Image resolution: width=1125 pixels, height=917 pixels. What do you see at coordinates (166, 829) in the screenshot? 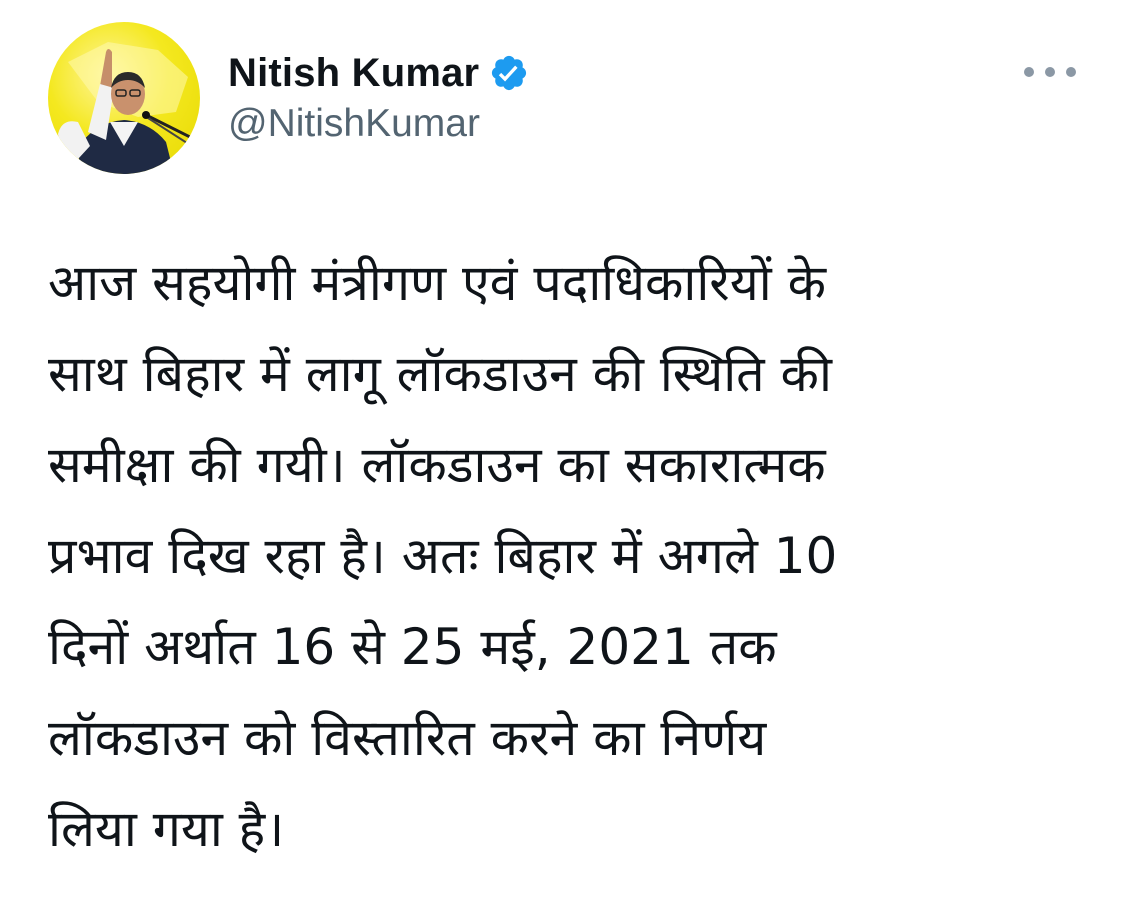
I see `tweet-text-line: लिया गया है।` at bounding box center [166, 829].